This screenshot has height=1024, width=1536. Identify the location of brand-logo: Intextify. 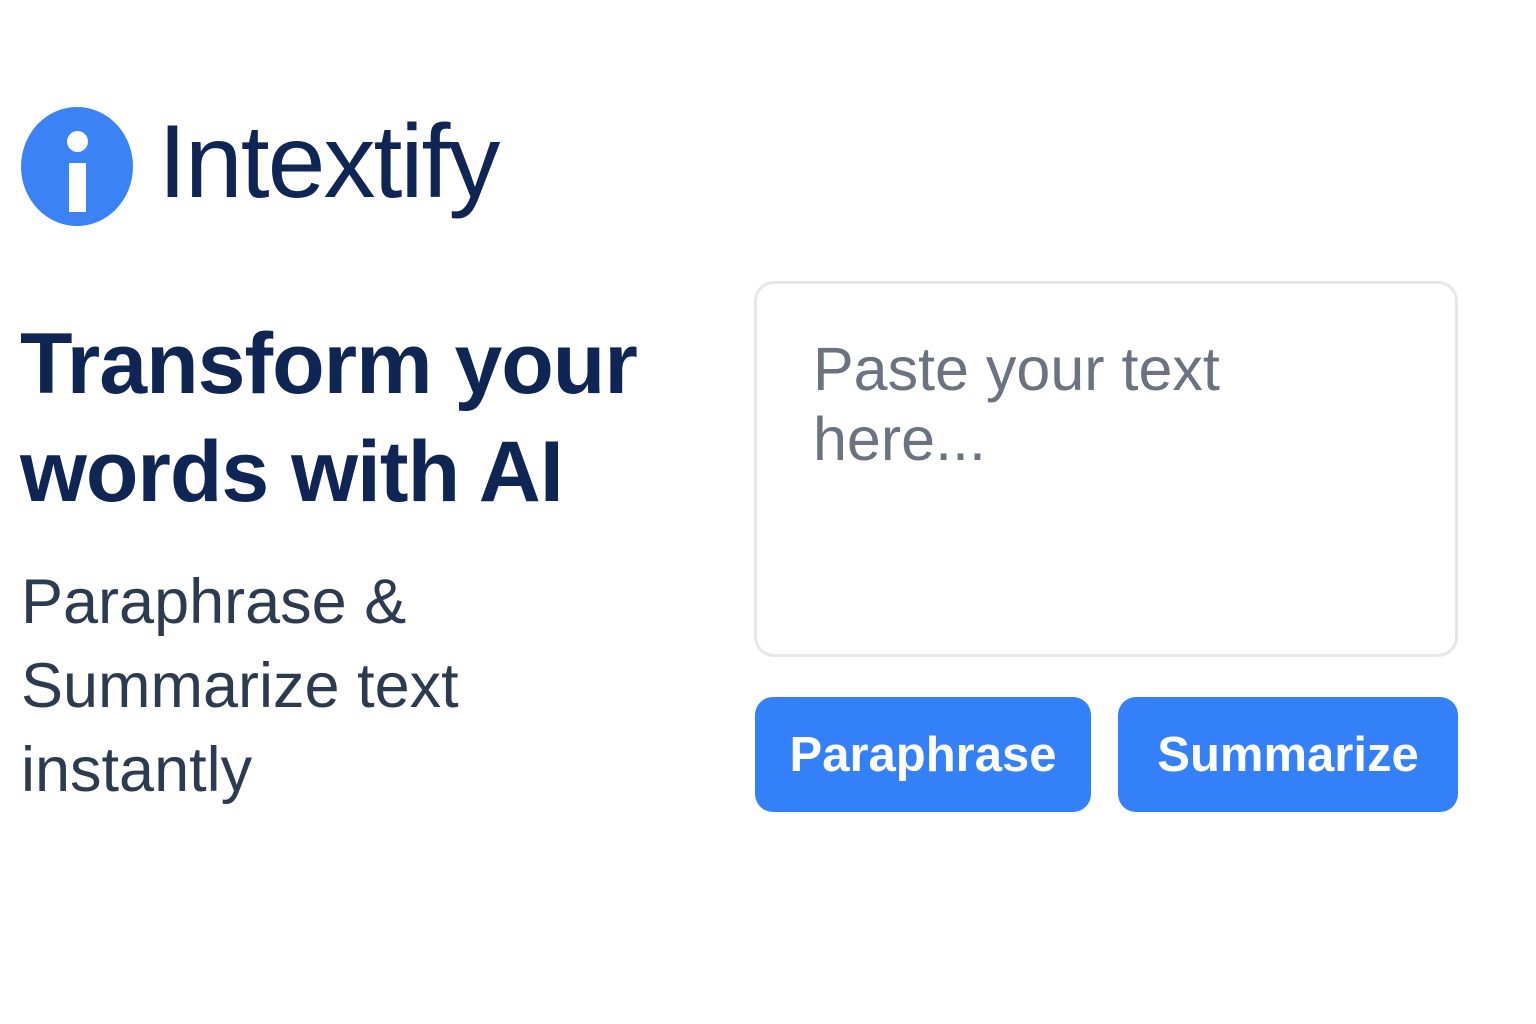
(260, 164).